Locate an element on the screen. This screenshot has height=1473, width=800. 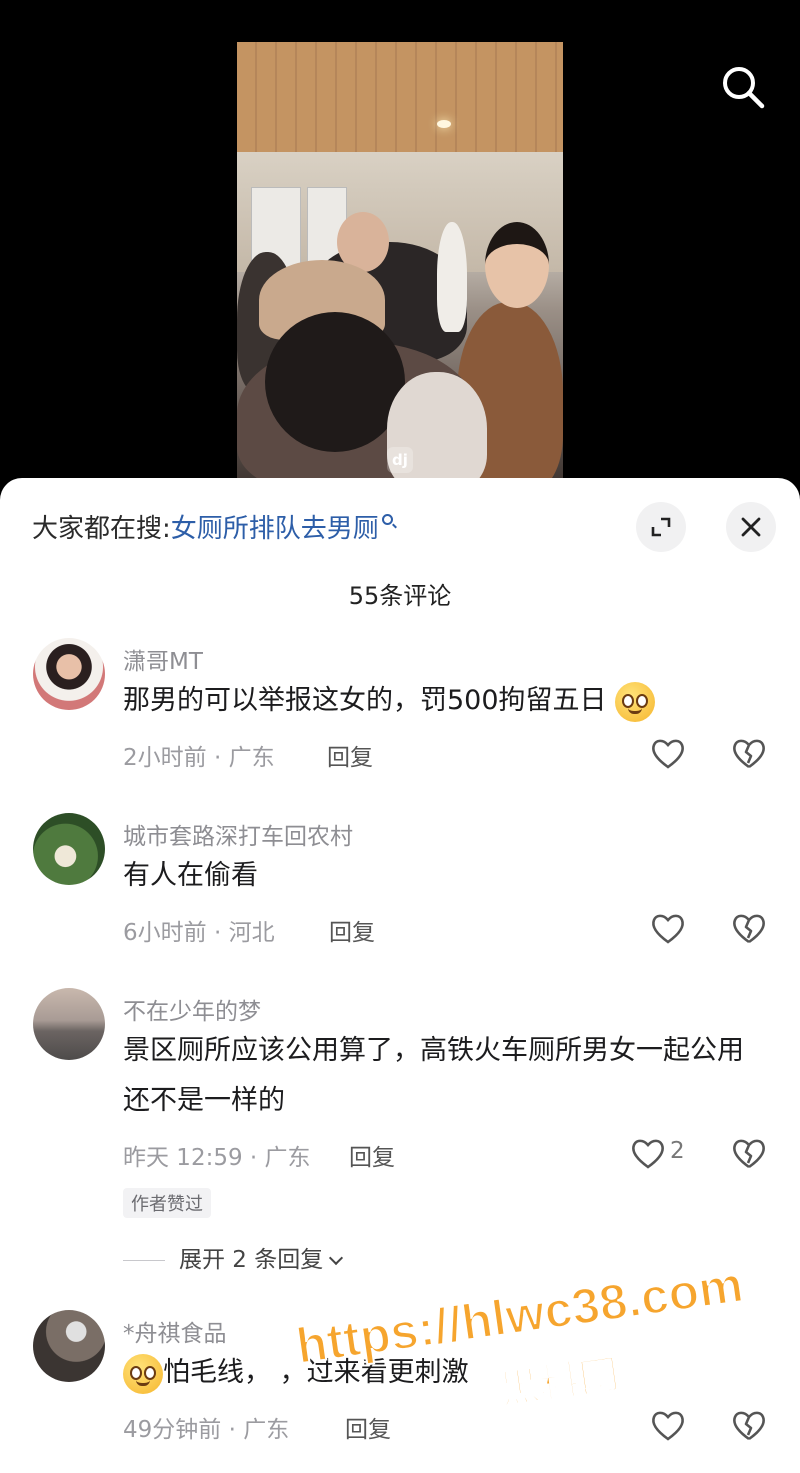
comment-time-location: 昨天 12:59 · 广东 is located at coordinates (217, 1158).